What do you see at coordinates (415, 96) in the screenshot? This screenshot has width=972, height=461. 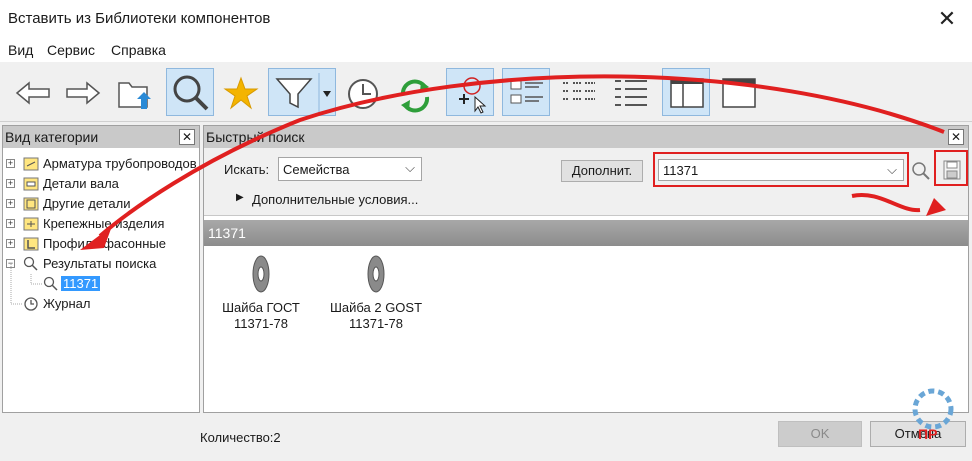 I see `refresh-icon` at bounding box center [415, 96].